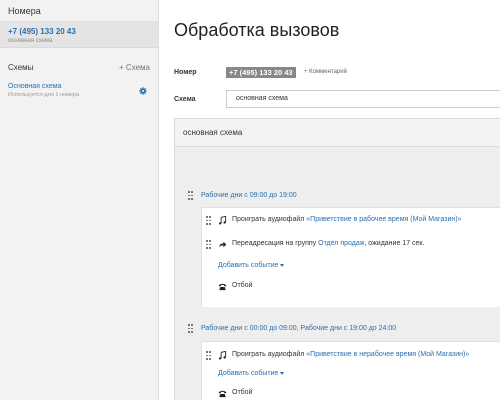 The image size is (500, 400). Describe the element at coordinates (185, 72) in the screenshot. I see `number-label: Номер` at that location.